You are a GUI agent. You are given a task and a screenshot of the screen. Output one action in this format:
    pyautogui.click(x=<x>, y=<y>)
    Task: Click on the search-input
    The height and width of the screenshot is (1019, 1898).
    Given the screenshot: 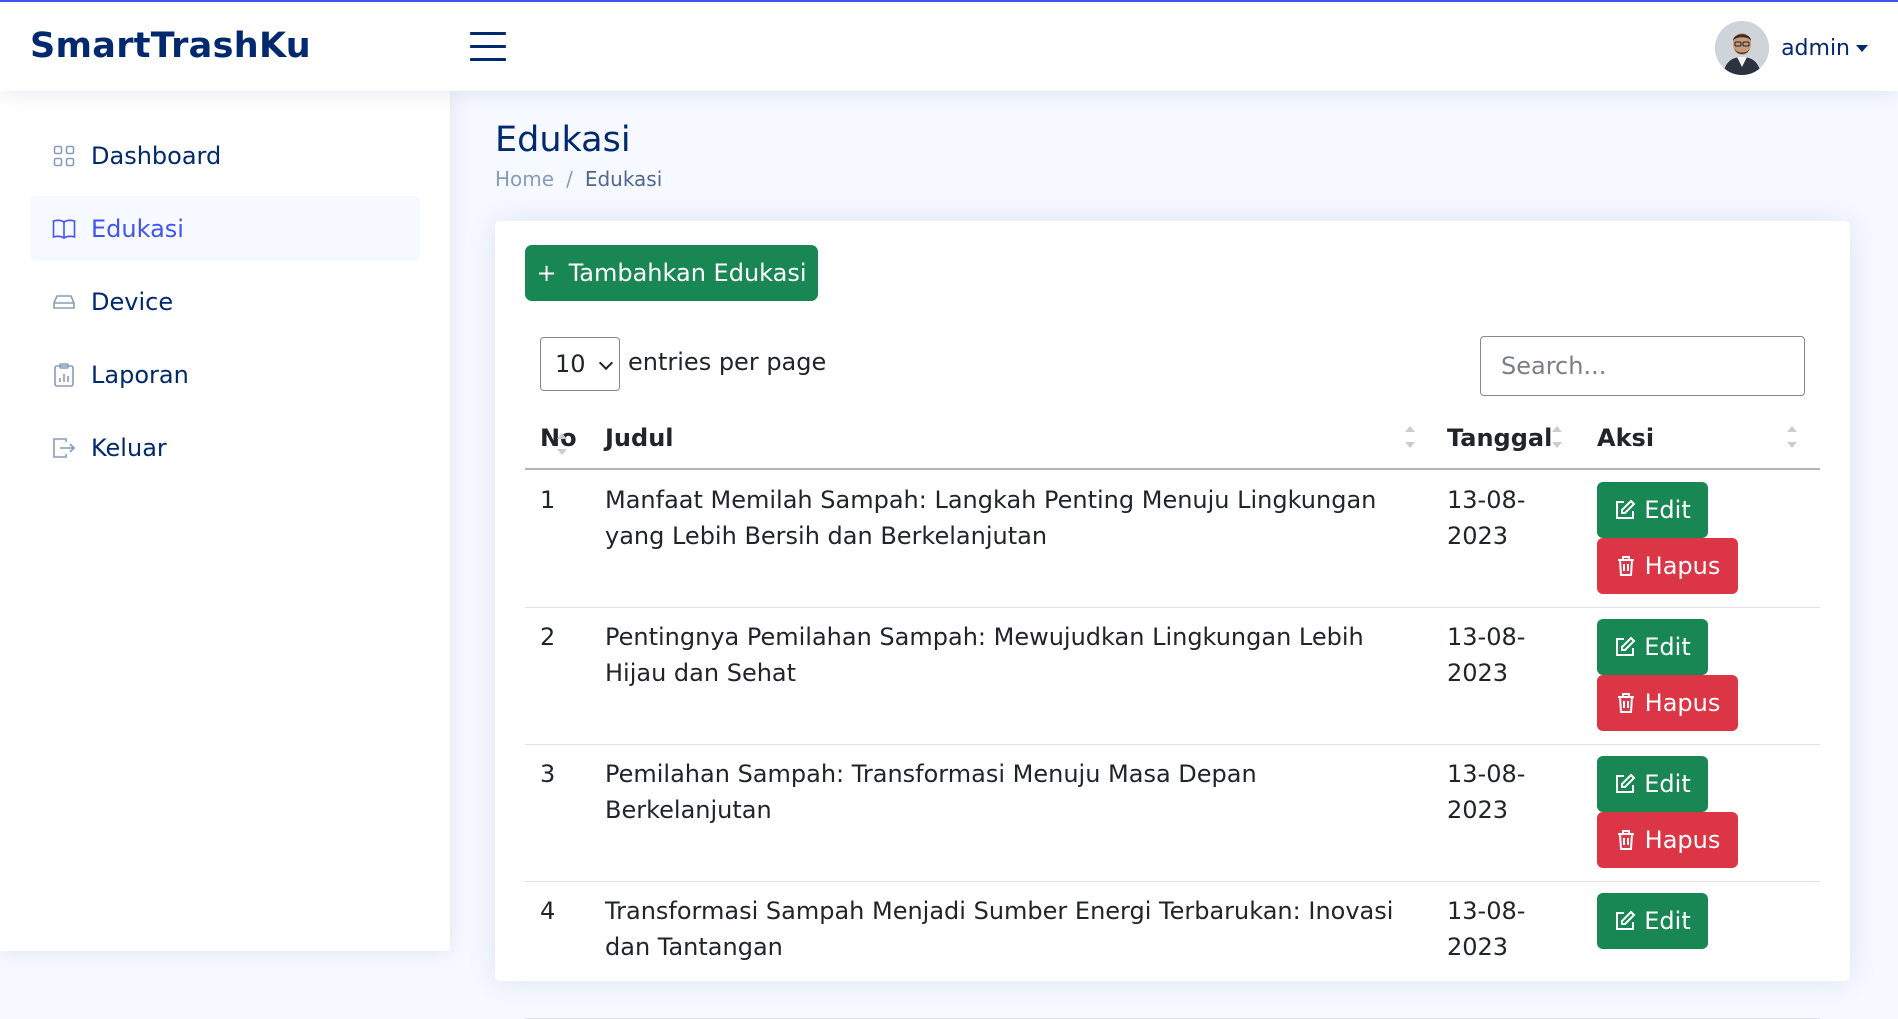 What is the action you would take?
    pyautogui.click(x=1642, y=366)
    